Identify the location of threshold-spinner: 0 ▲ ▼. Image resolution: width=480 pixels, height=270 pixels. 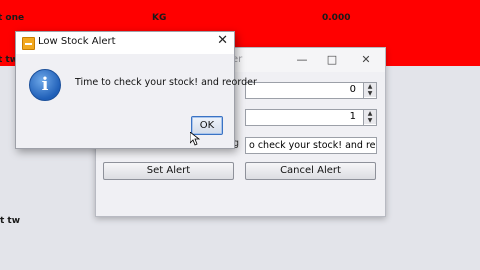
(311, 90).